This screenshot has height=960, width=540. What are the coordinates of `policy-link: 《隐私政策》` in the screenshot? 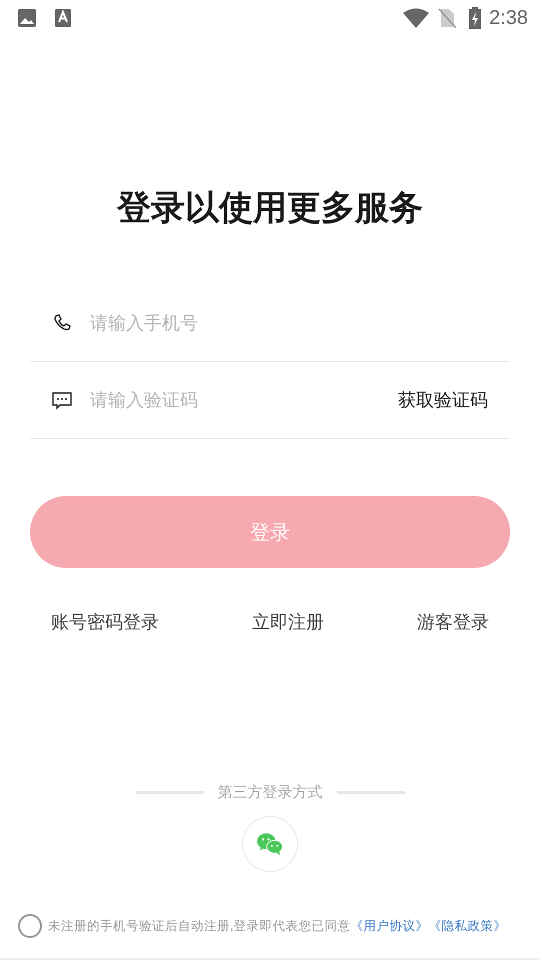 It's located at (467, 925).